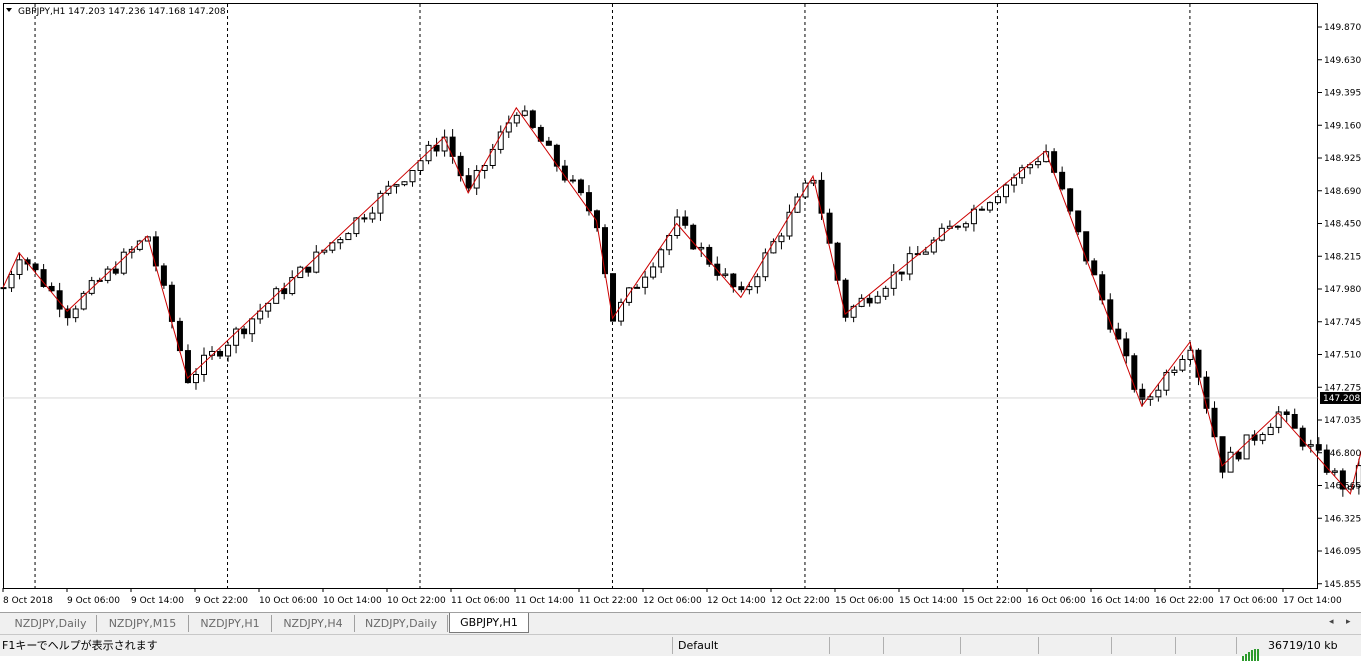 The width and height of the screenshot is (1361, 661). What do you see at coordinates (698, 645) in the screenshot?
I see `status-profile: Default` at bounding box center [698, 645].